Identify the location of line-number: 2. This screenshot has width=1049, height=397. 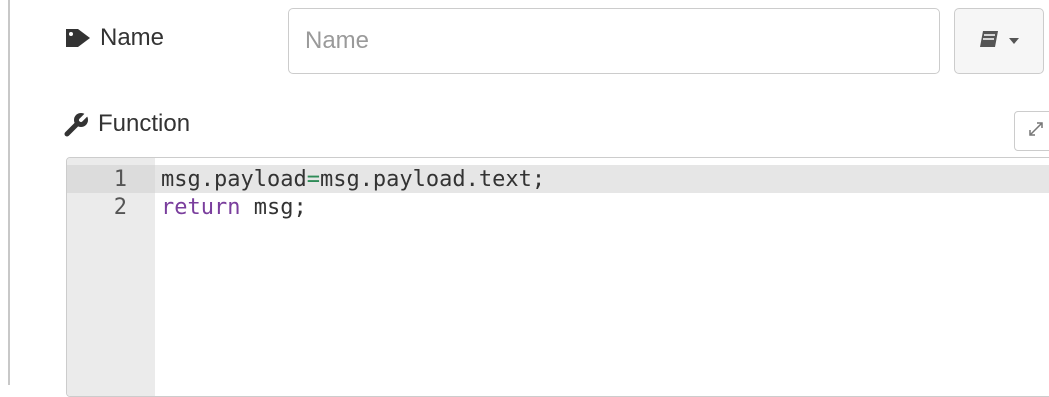
(120, 207).